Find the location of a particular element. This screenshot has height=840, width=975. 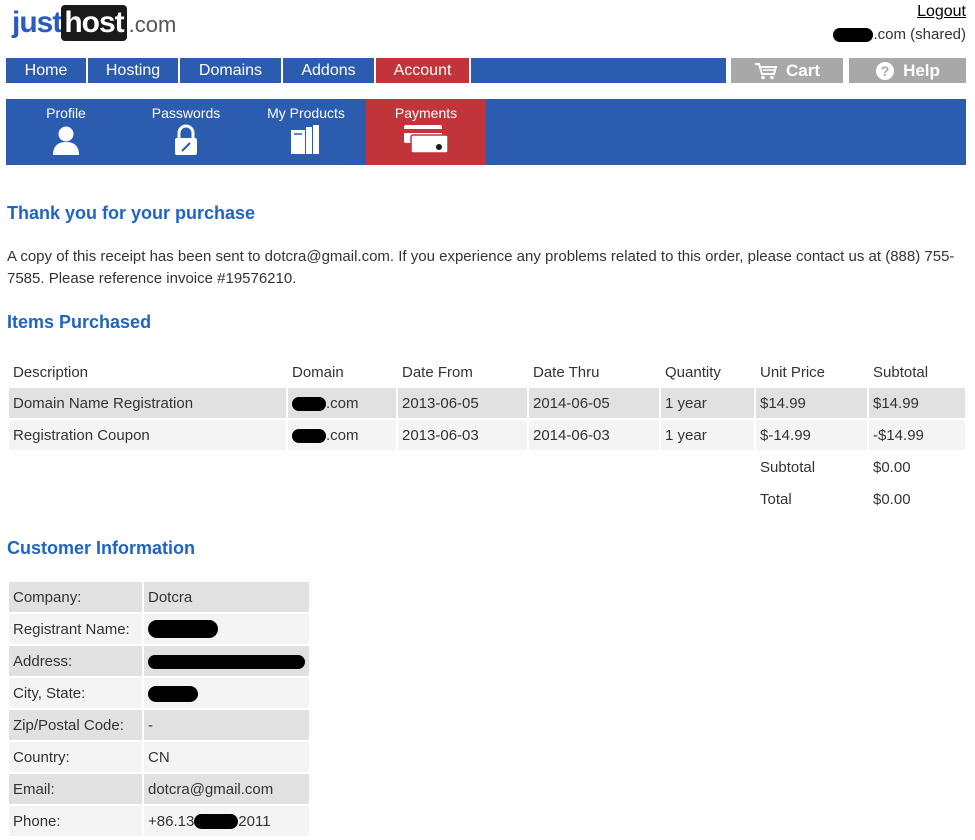

item-subtotal: $14.99 is located at coordinates (917, 403).